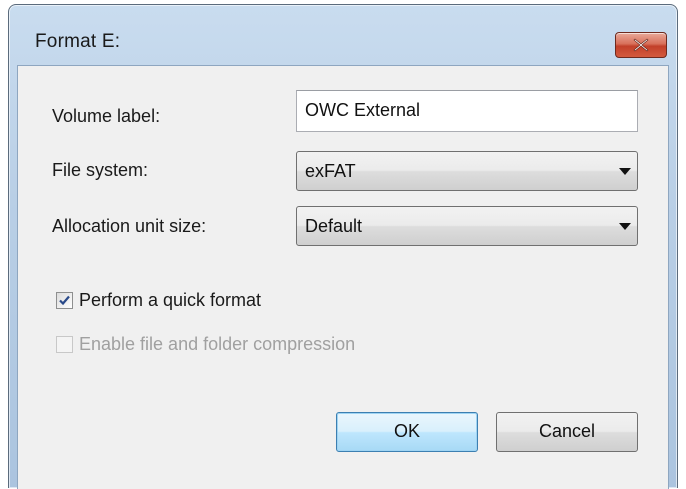 Image resolution: width=686 pixels, height=489 pixels. Describe the element at coordinates (100, 170) in the screenshot. I see `file-system-caption: File system:` at that location.